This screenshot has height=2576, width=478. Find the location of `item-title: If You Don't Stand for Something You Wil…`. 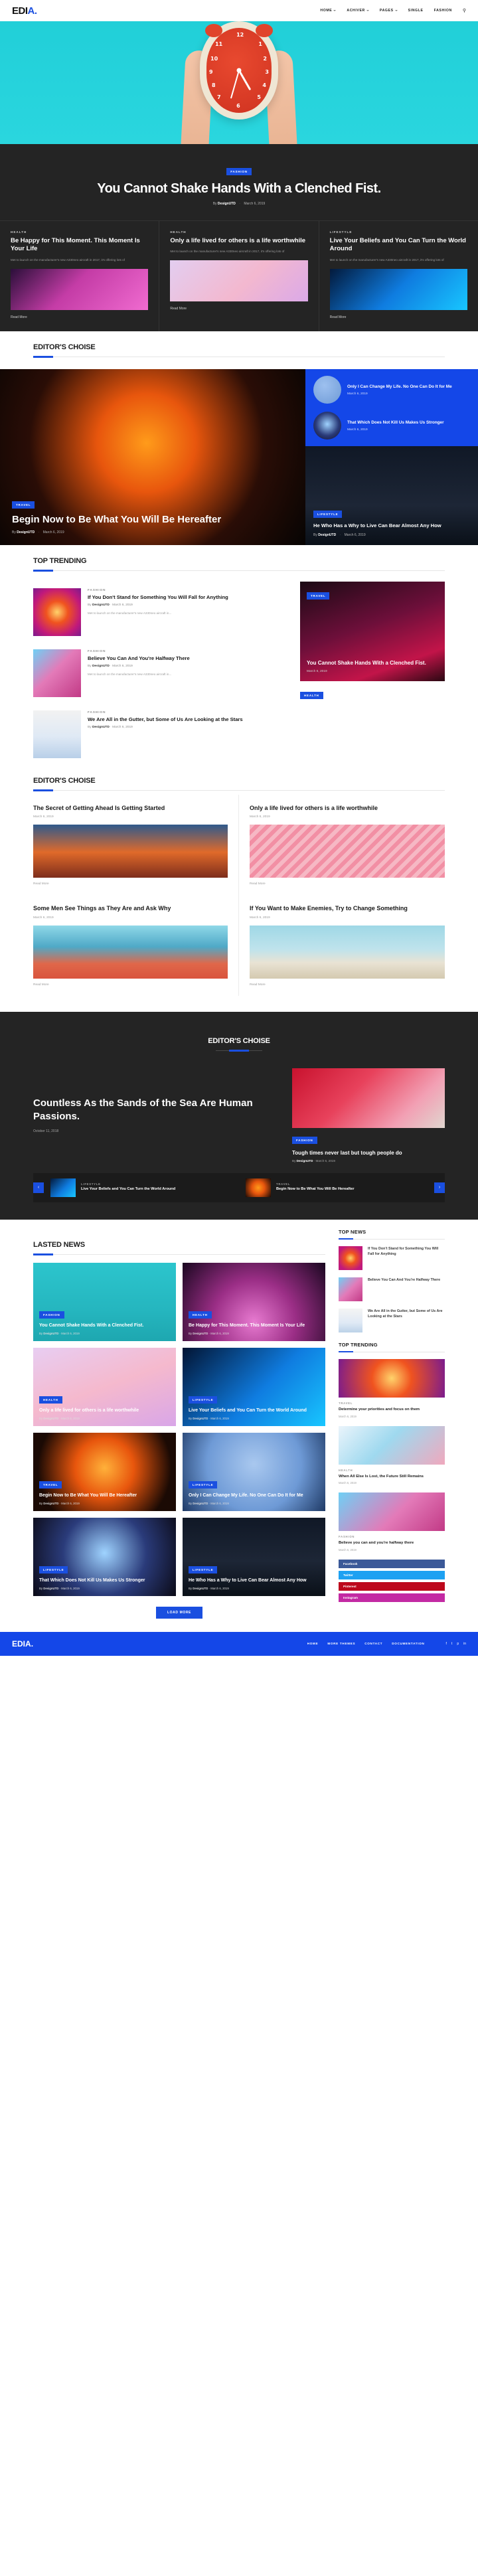

item-title: If You Don't Stand for Something You Wil… is located at coordinates (406, 1258).